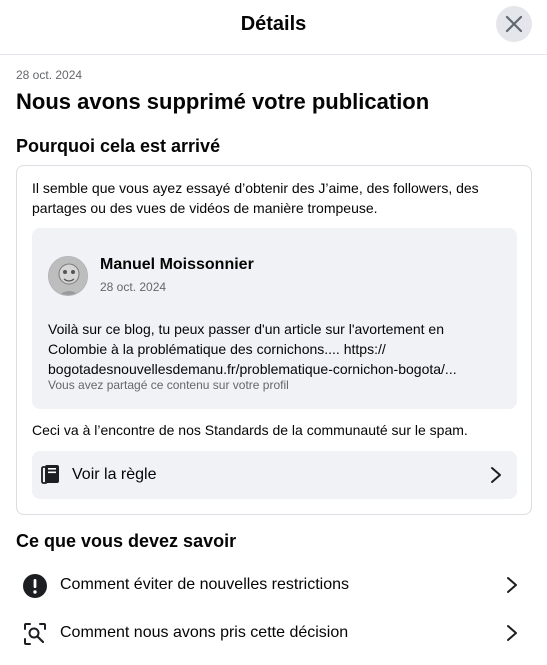 Image resolution: width=547 pixels, height=665 pixels. I want to click on avoid-restrictions-item: Comment éviter de nouvelles restrictions, so click(274, 585).